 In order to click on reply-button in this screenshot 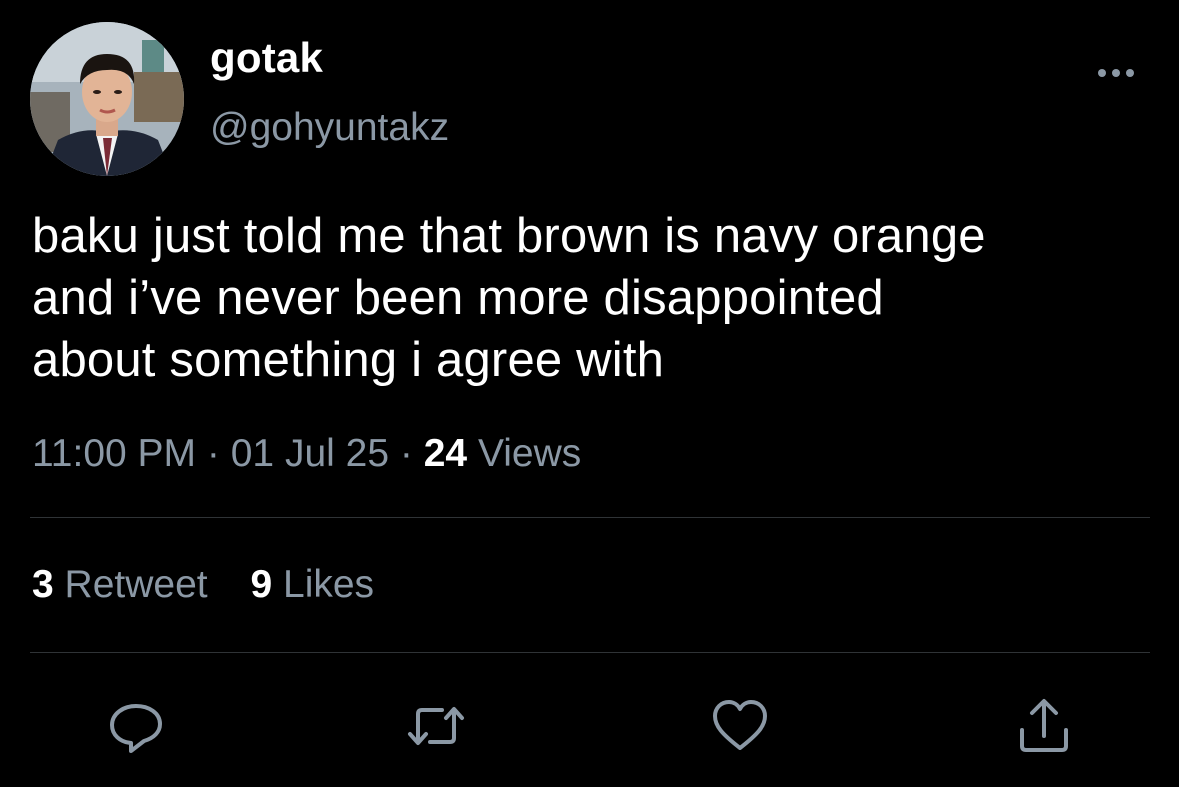, I will do `click(136, 726)`.